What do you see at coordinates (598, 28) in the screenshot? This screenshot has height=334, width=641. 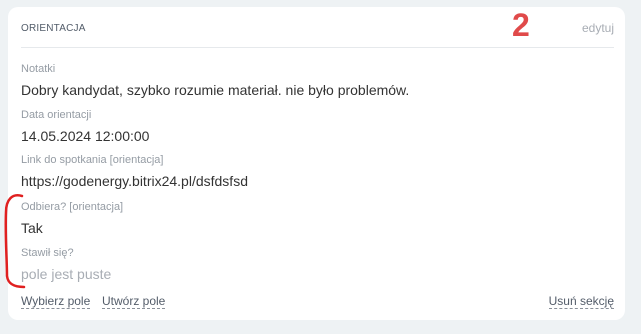 I see `edit-section-link: edytuj` at bounding box center [598, 28].